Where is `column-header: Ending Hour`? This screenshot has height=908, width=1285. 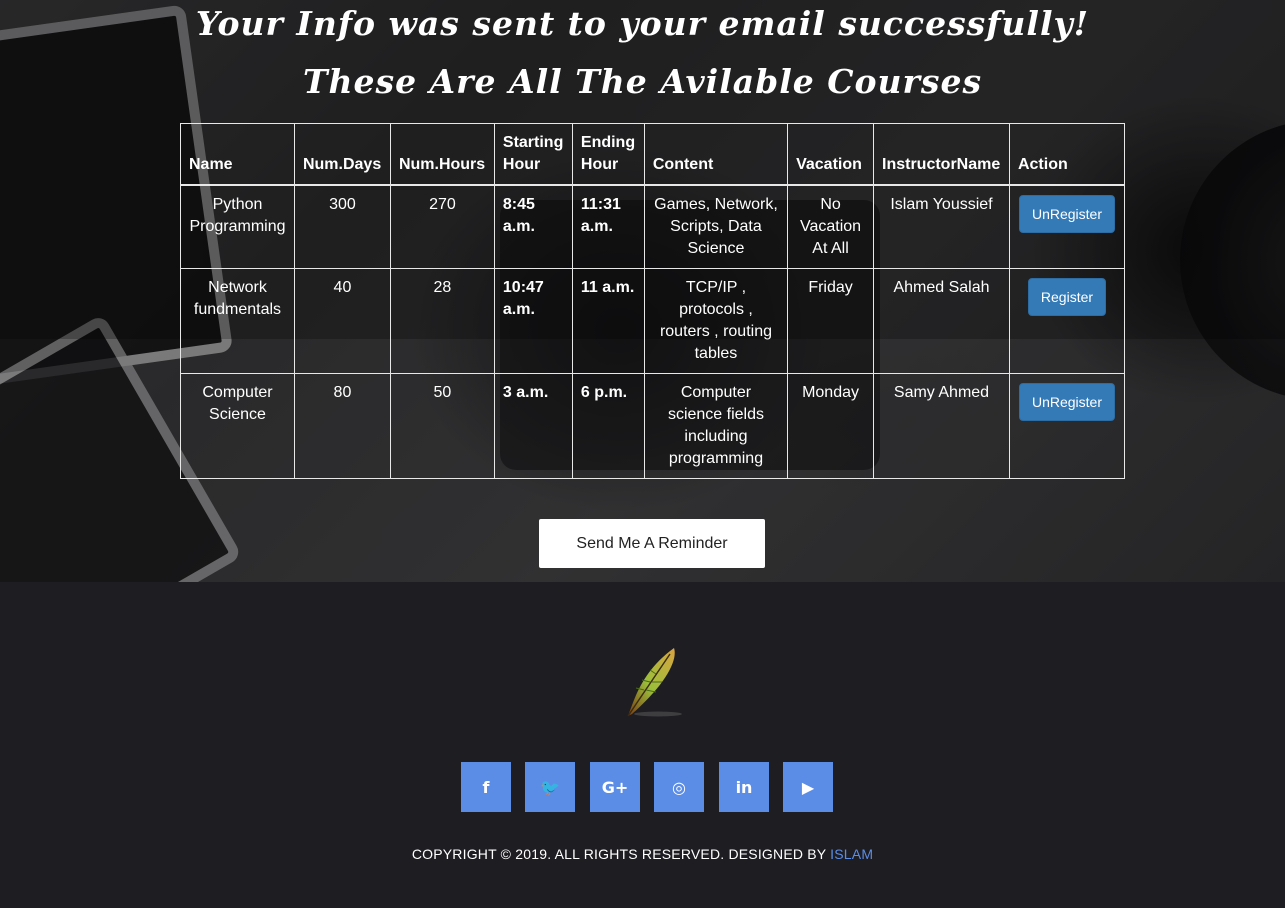 column-header: Ending Hour is located at coordinates (608, 154).